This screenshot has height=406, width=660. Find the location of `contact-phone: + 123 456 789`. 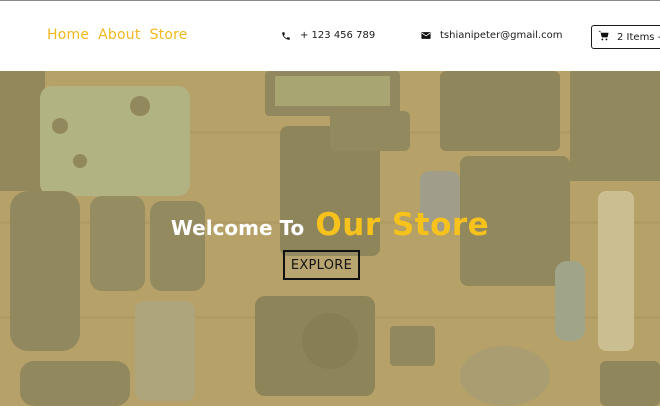

contact-phone: + 123 456 789 is located at coordinates (328, 35).